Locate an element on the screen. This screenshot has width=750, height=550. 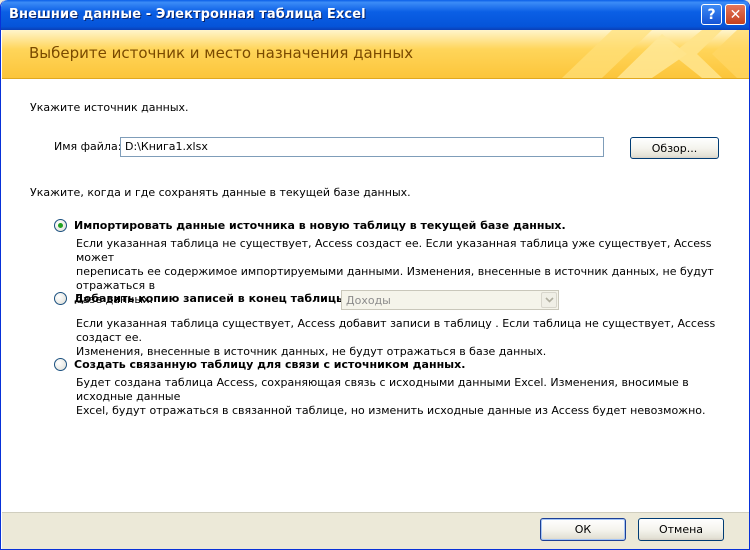
chevron-down-icon is located at coordinates (549, 300).